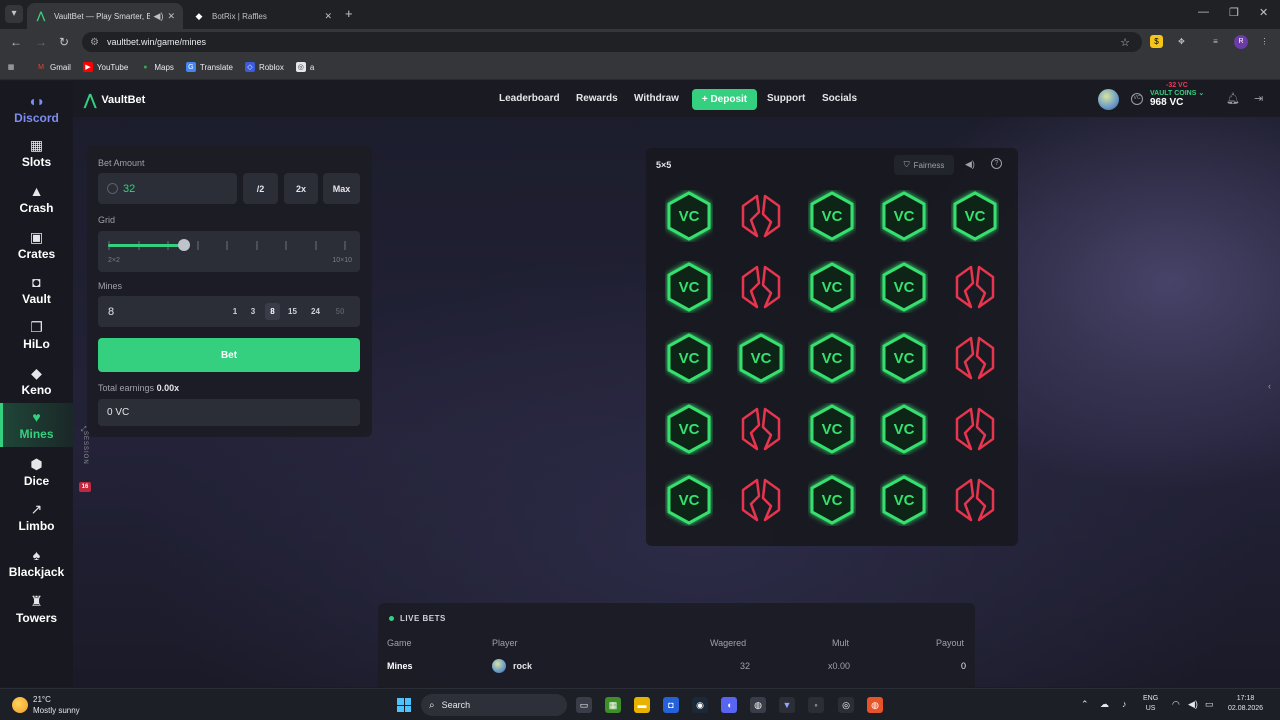  What do you see at coordinates (292, 311) in the screenshot?
I see `mine-option: 15` at bounding box center [292, 311].